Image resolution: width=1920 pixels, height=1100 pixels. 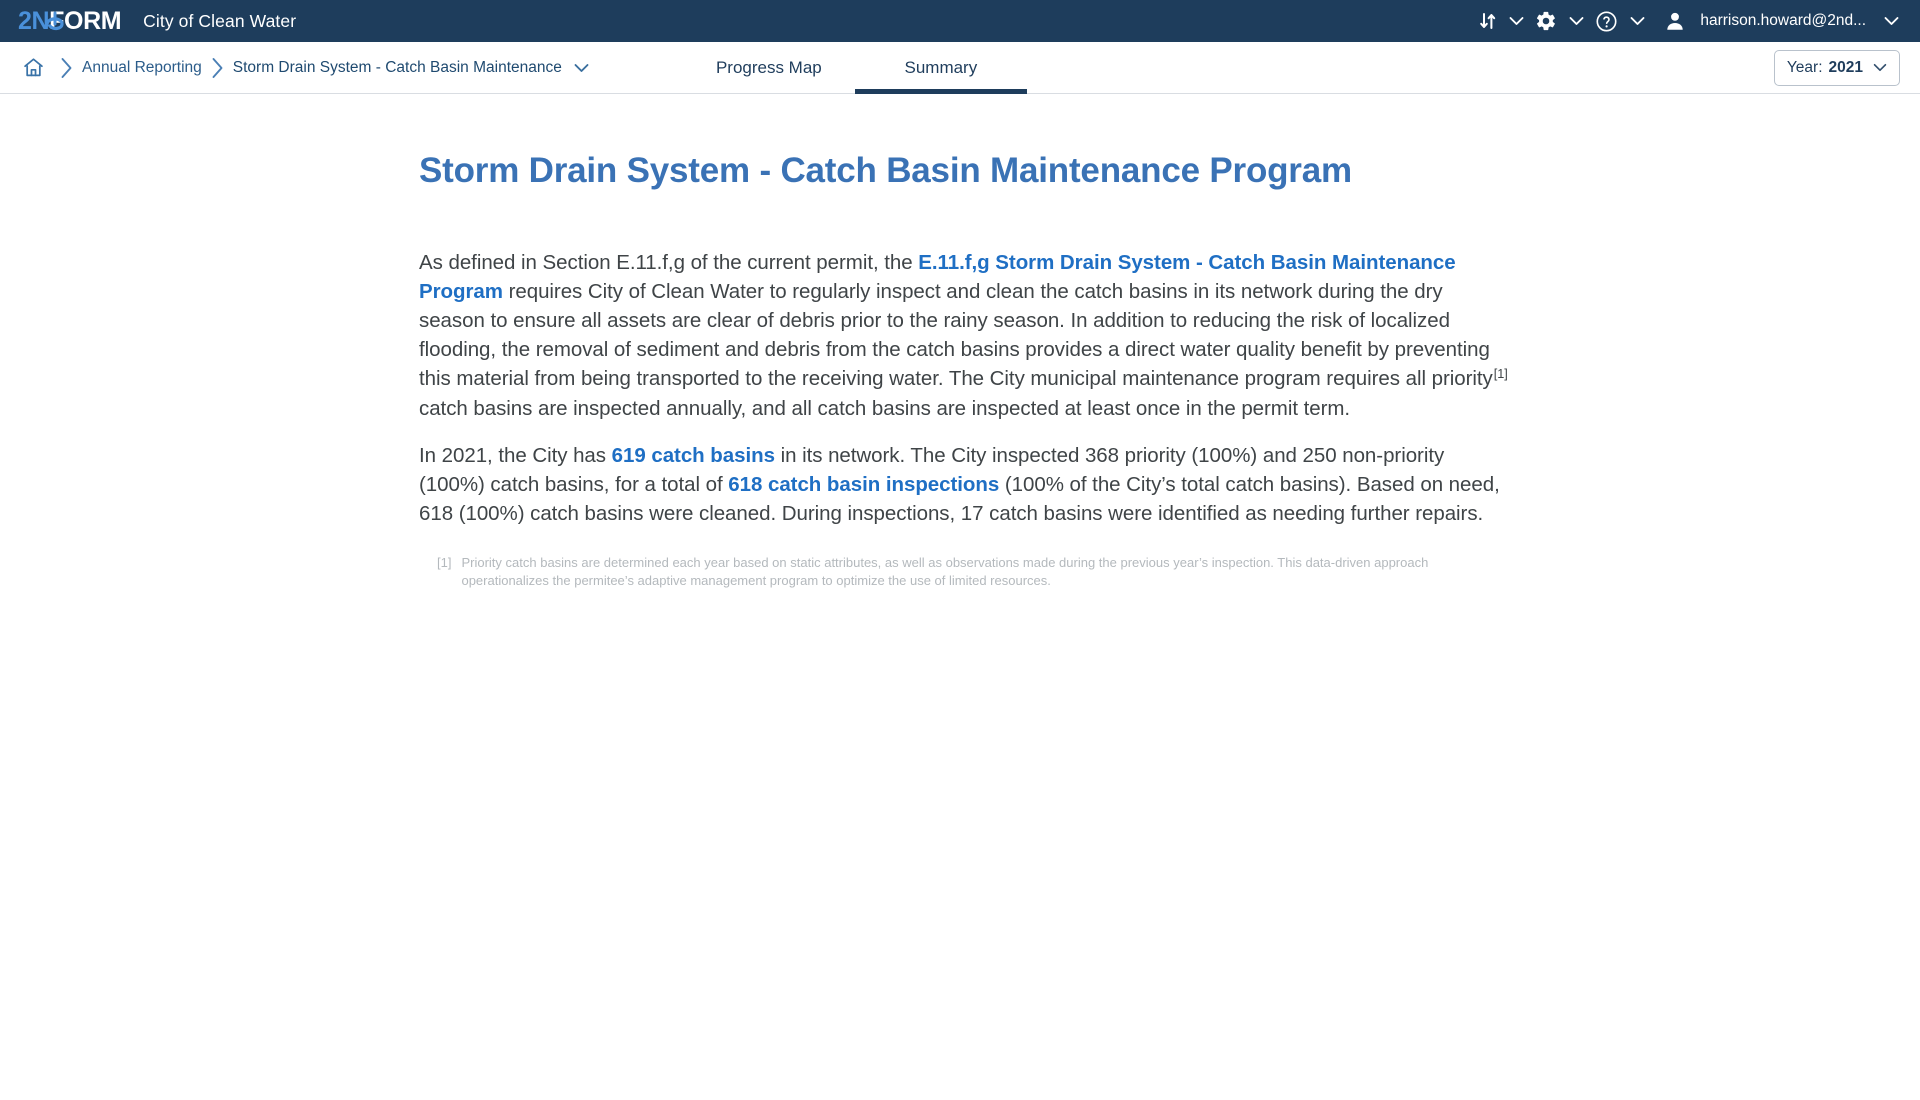 What do you see at coordinates (1488, 21) in the screenshot?
I see `sort-arrows-icon` at bounding box center [1488, 21].